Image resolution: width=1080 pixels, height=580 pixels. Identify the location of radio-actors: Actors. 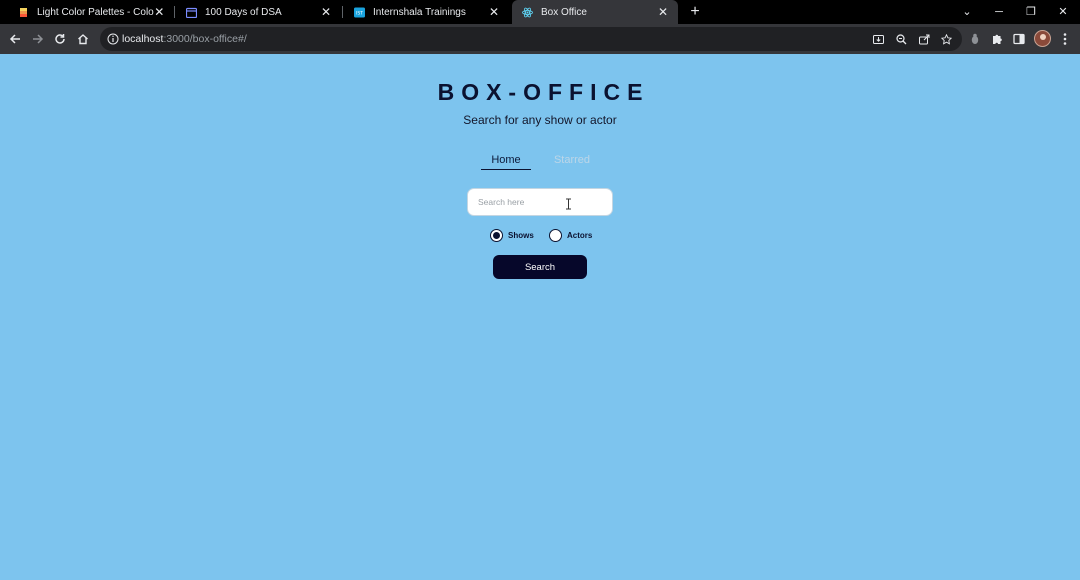
(570, 235).